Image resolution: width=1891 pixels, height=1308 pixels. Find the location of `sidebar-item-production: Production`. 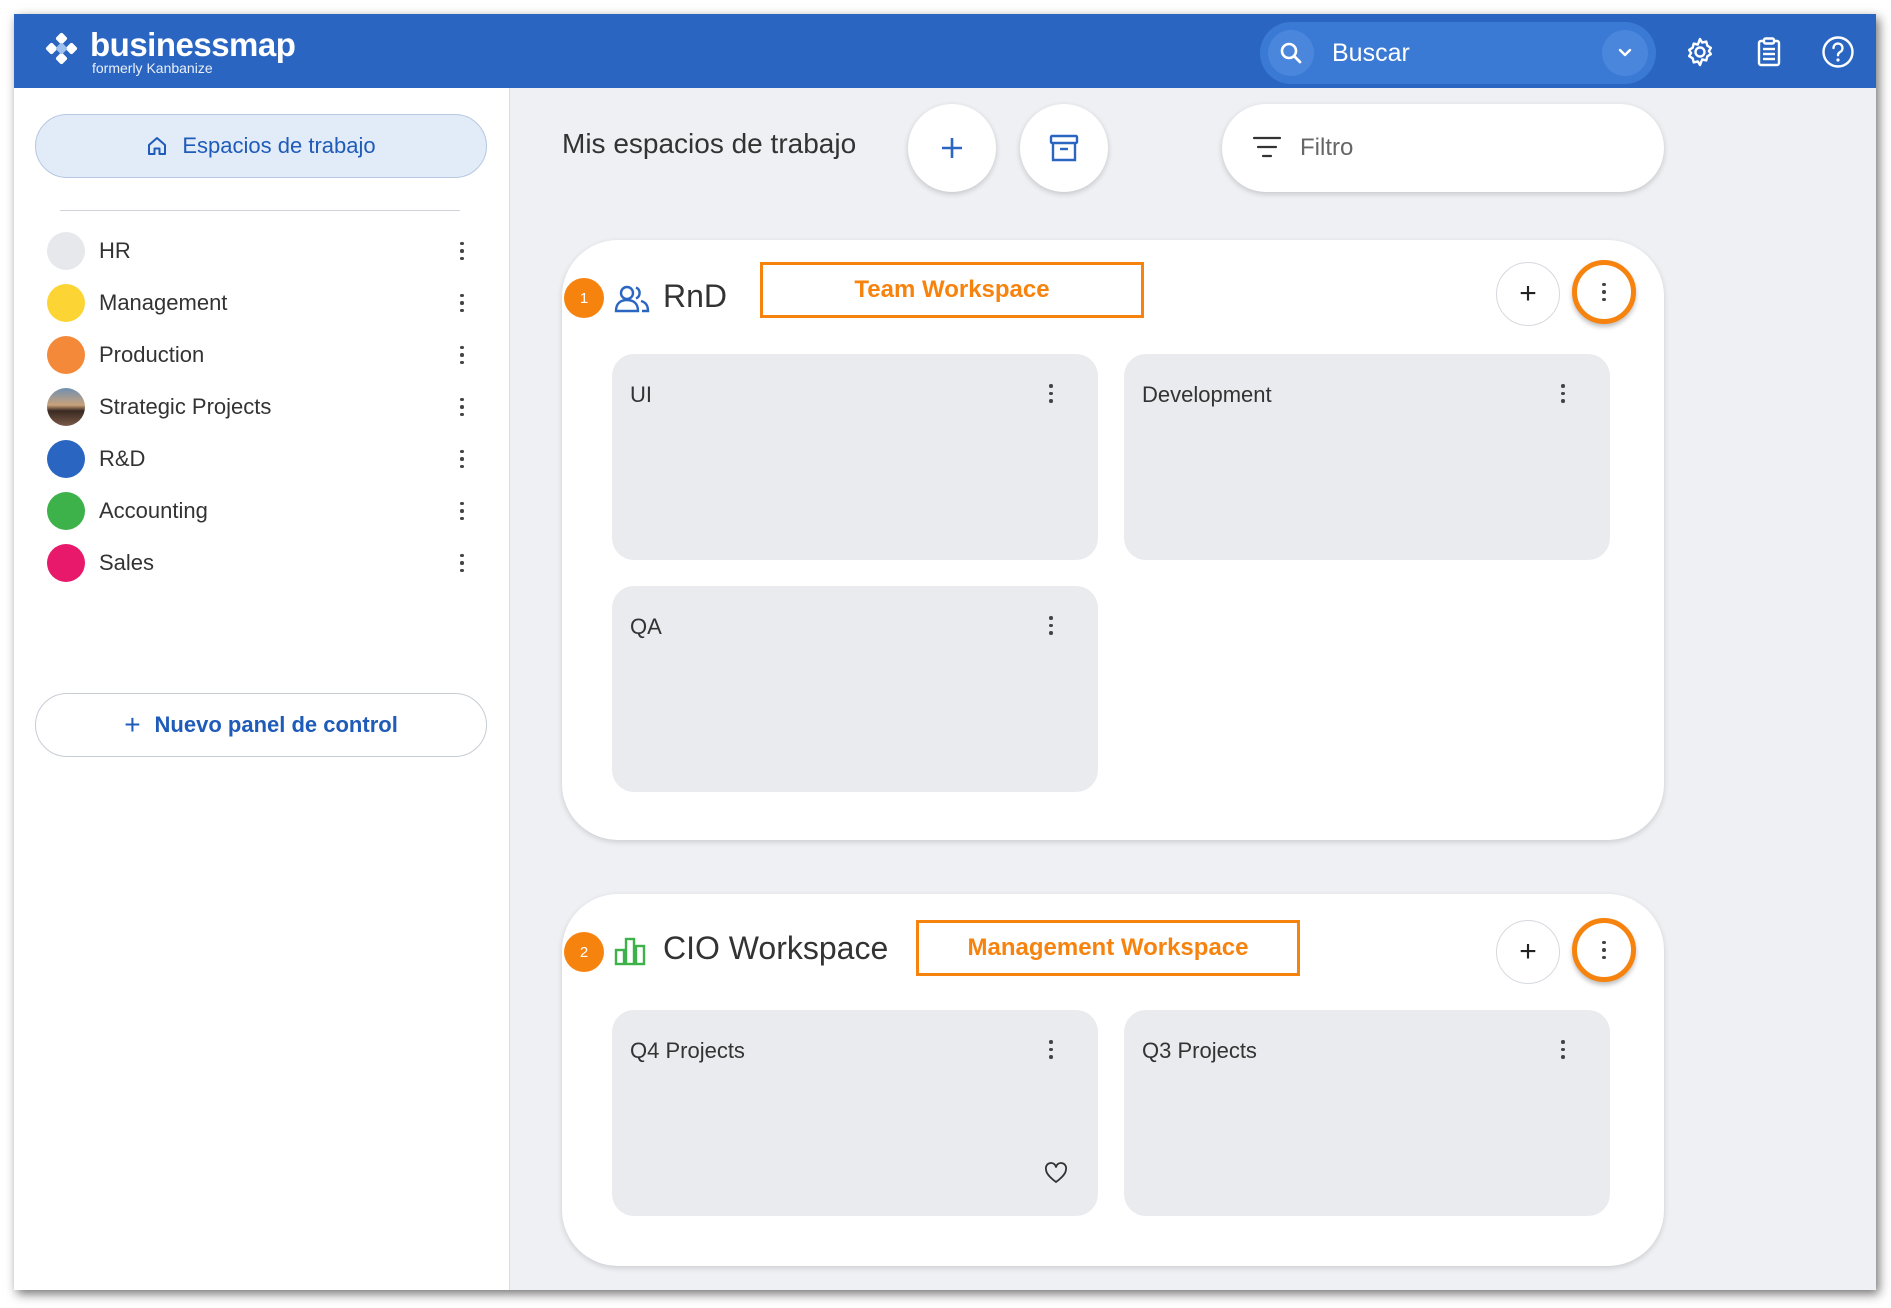

sidebar-item-production: Production is located at coordinates (261, 355).